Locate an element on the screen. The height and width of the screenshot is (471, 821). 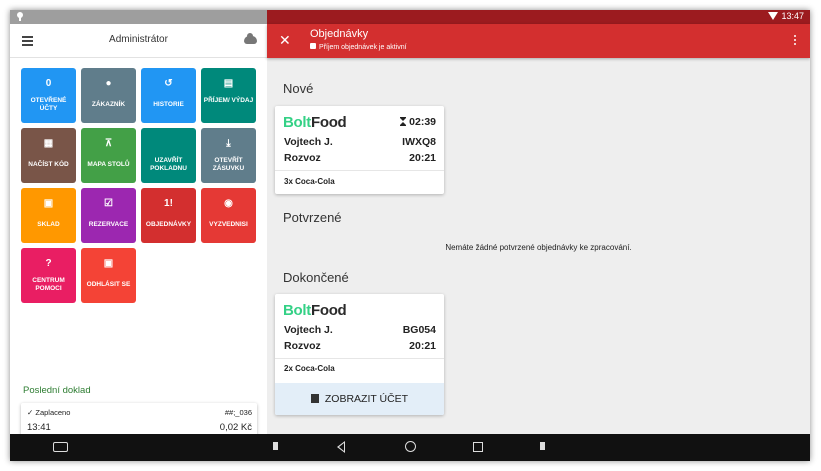
tile-label: OBJEDNÁVKY is located at coordinates (168, 224).